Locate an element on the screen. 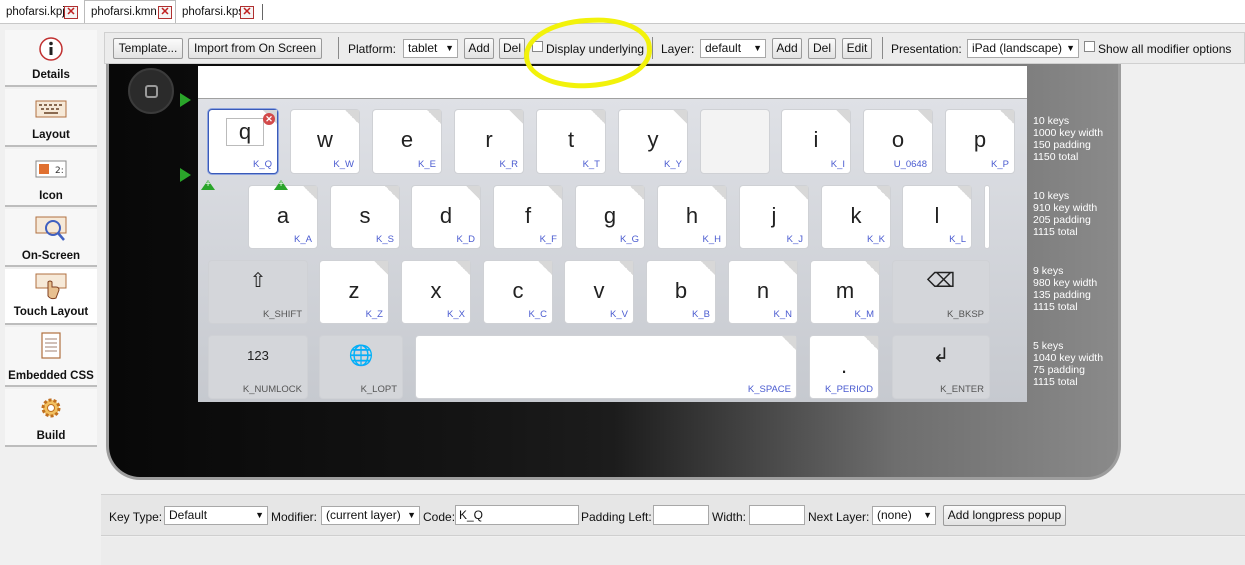  key-k-v: v K_V is located at coordinates (599, 292).